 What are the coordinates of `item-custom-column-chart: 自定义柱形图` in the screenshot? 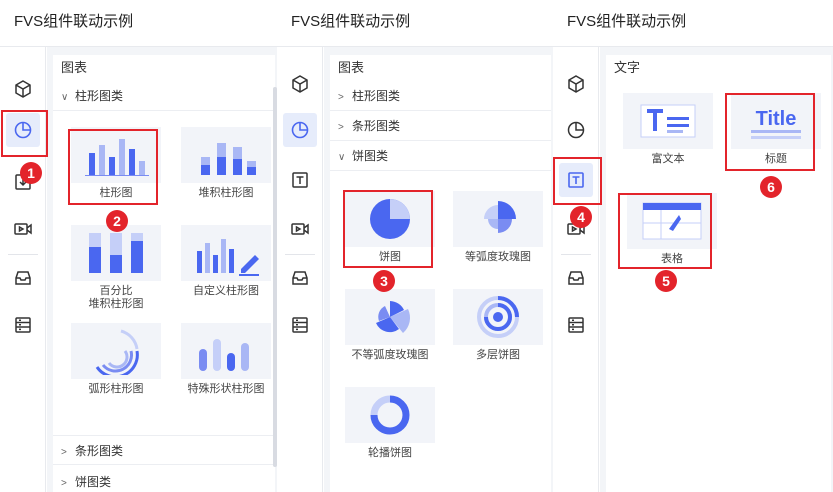 It's located at (226, 261).